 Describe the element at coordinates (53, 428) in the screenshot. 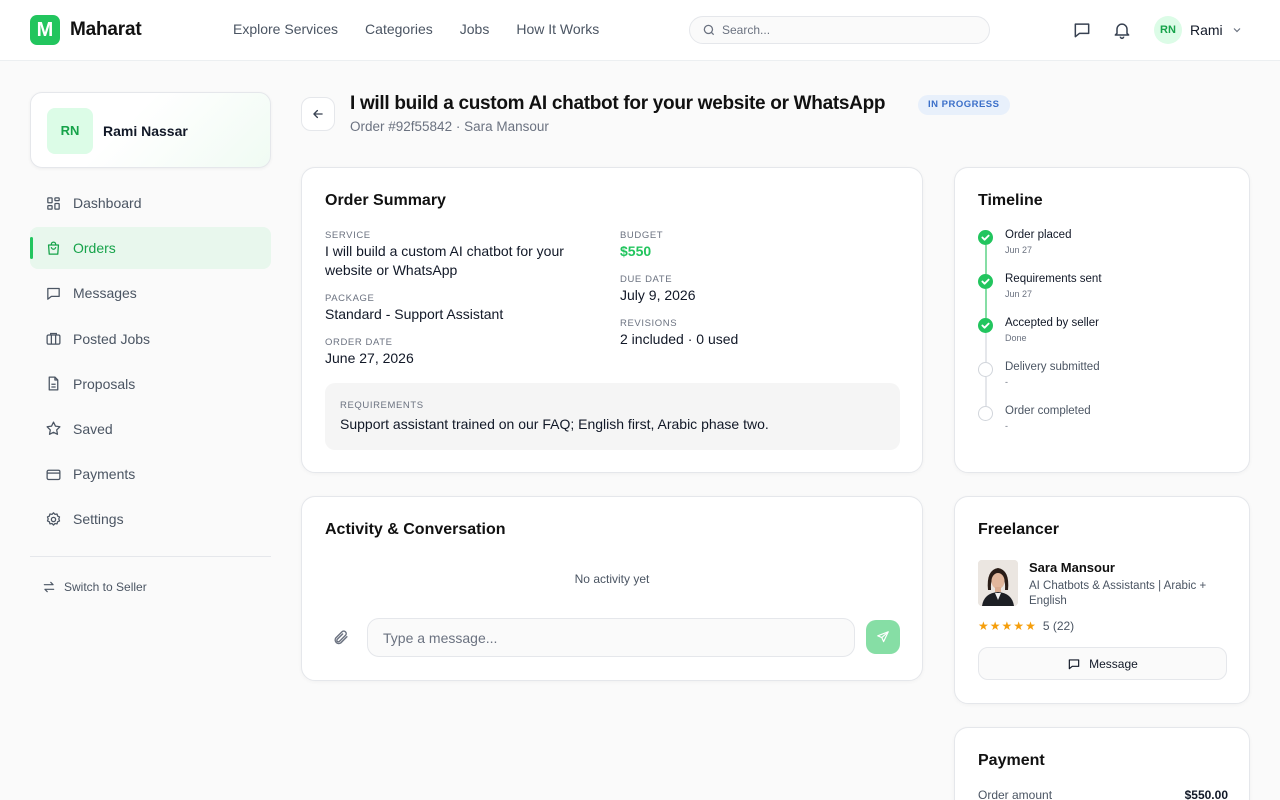

I see `star-icon` at that location.